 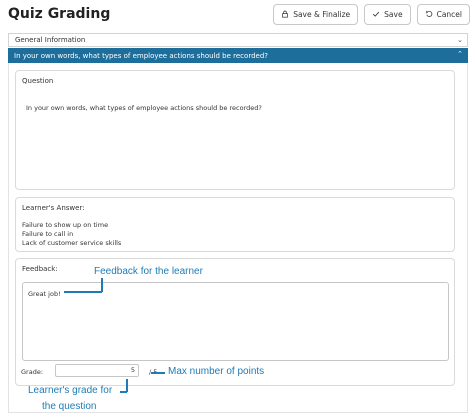 I want to click on lock-icon, so click(x=285, y=15).